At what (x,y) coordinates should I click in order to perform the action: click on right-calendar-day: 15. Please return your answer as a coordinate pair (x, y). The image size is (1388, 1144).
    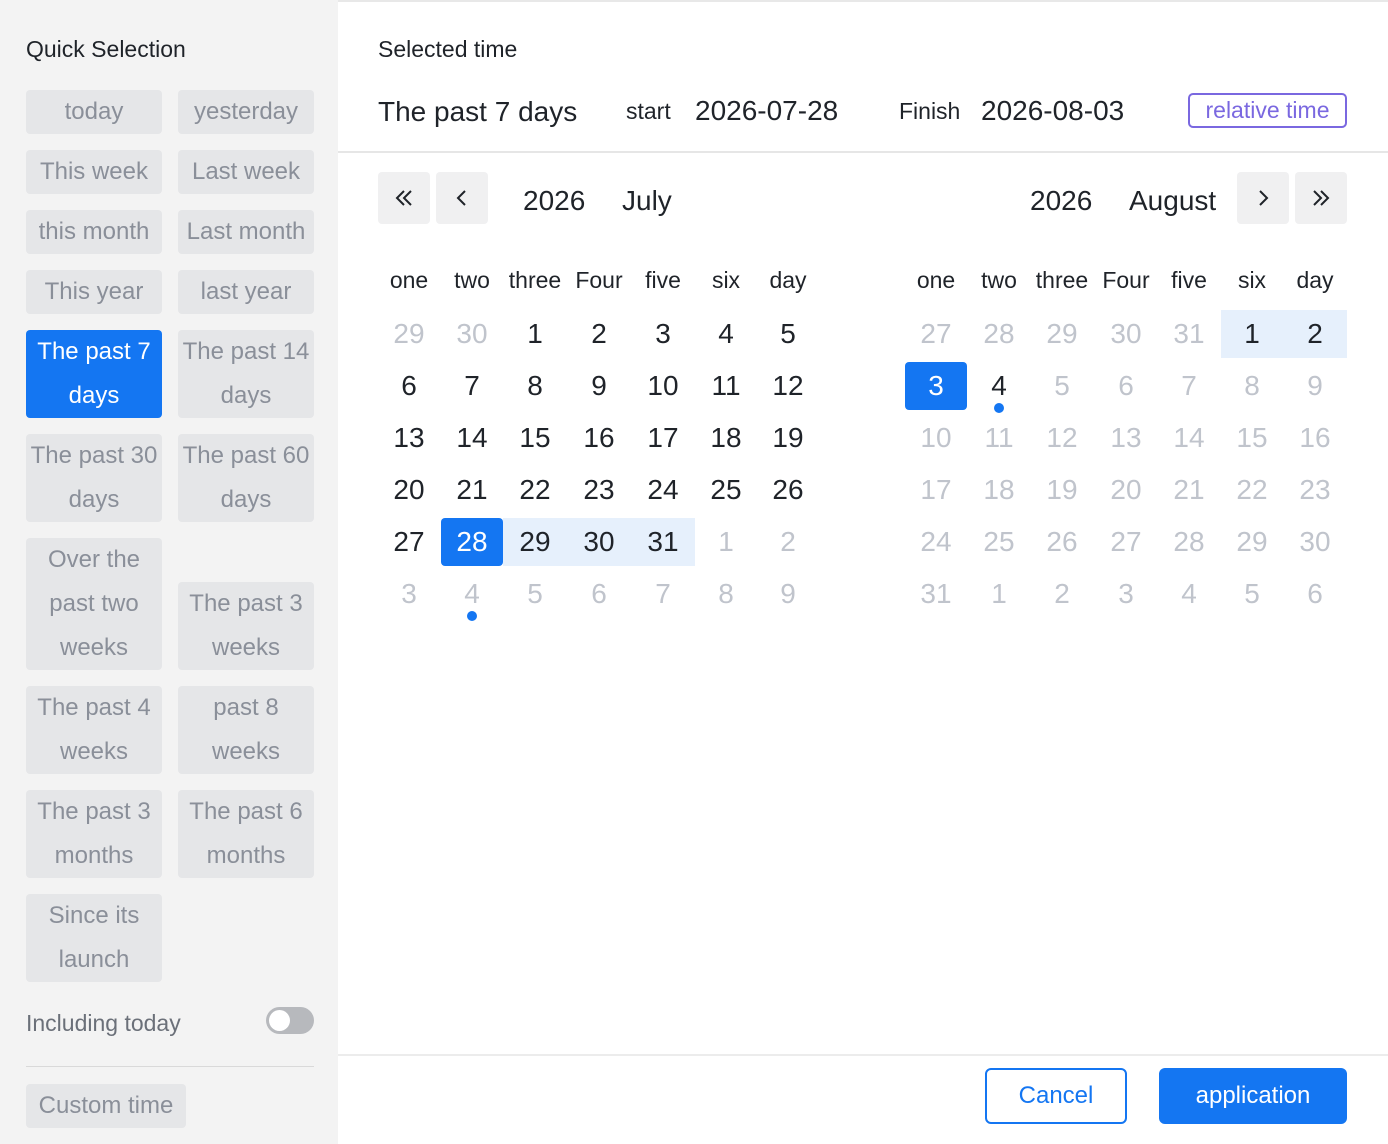
    Looking at the image, I should click on (1252, 438).